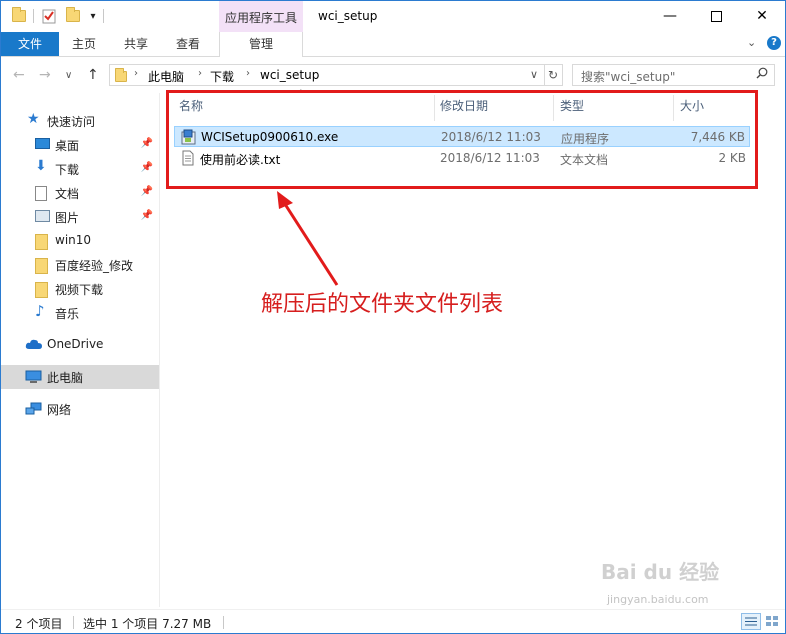  I want to click on status-bar: 2 个项目 选中 1 个项目 7.27 MB, so click(393, 621).